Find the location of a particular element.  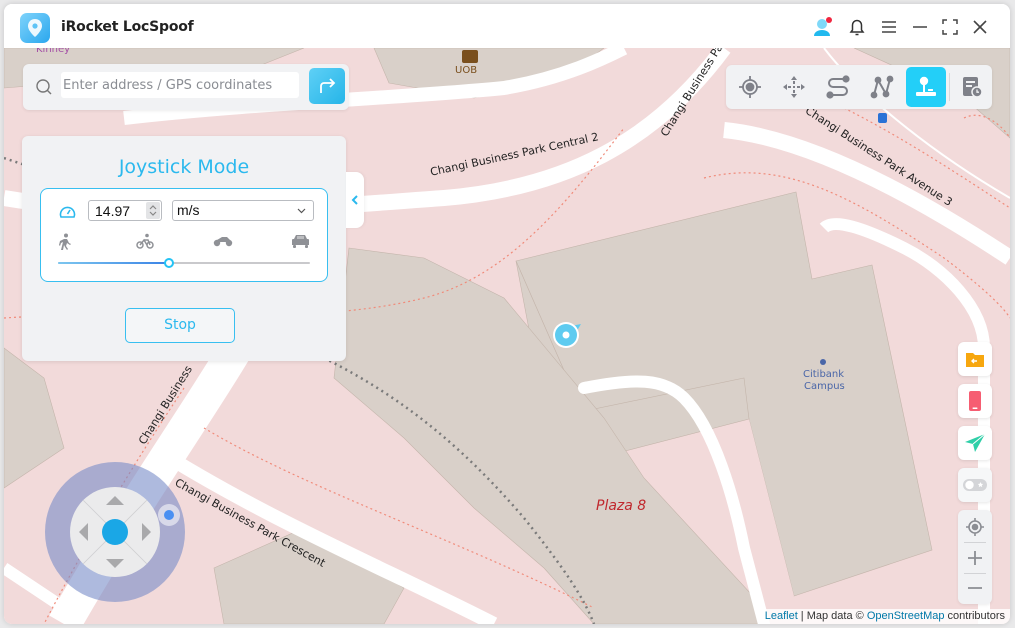

move-arrows-icon is located at coordinates (794, 87).